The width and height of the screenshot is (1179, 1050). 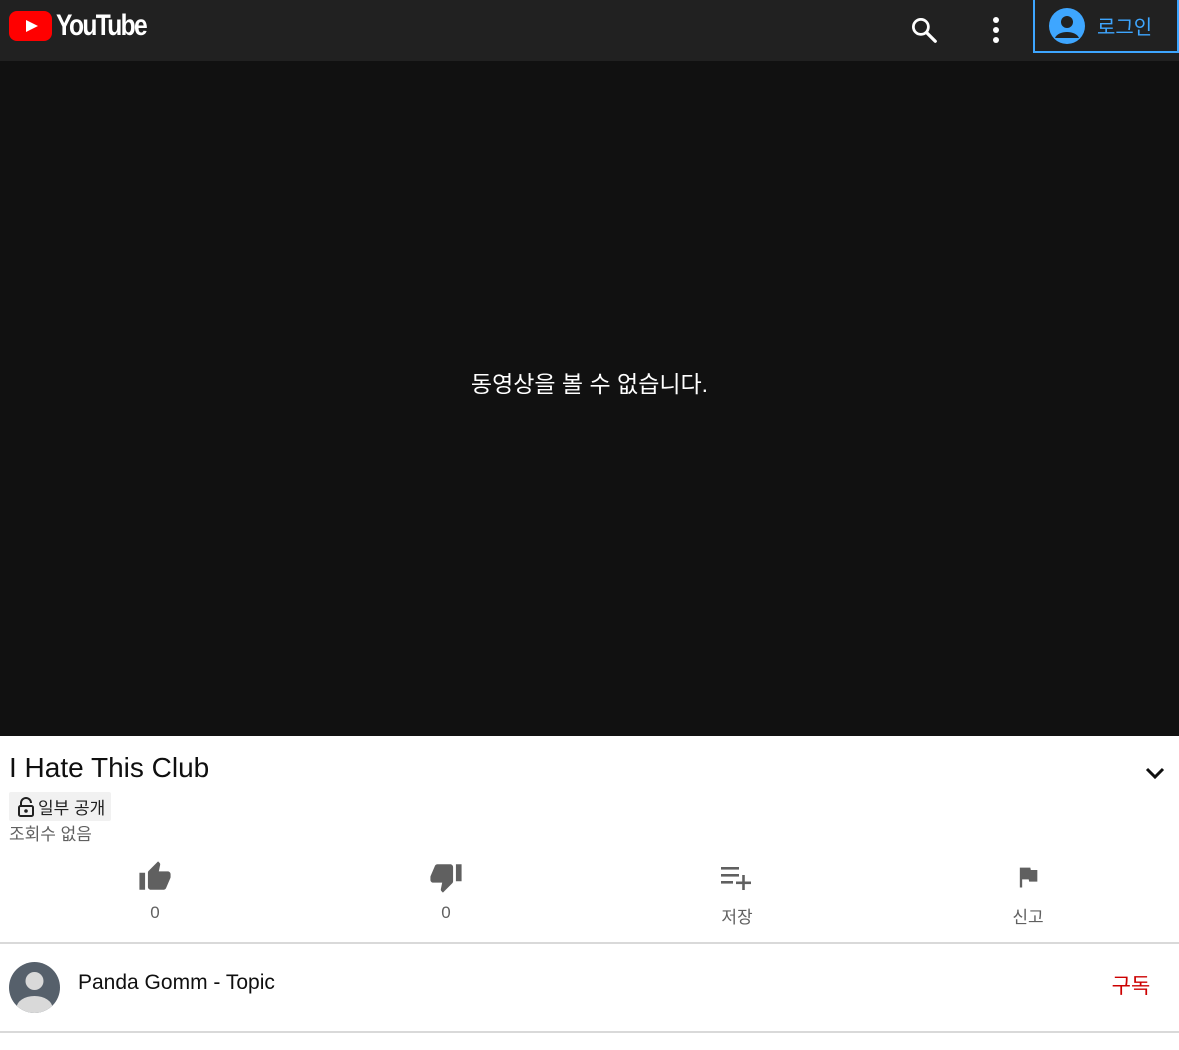 I want to click on youtube-logo-icon, so click(x=30, y=26).